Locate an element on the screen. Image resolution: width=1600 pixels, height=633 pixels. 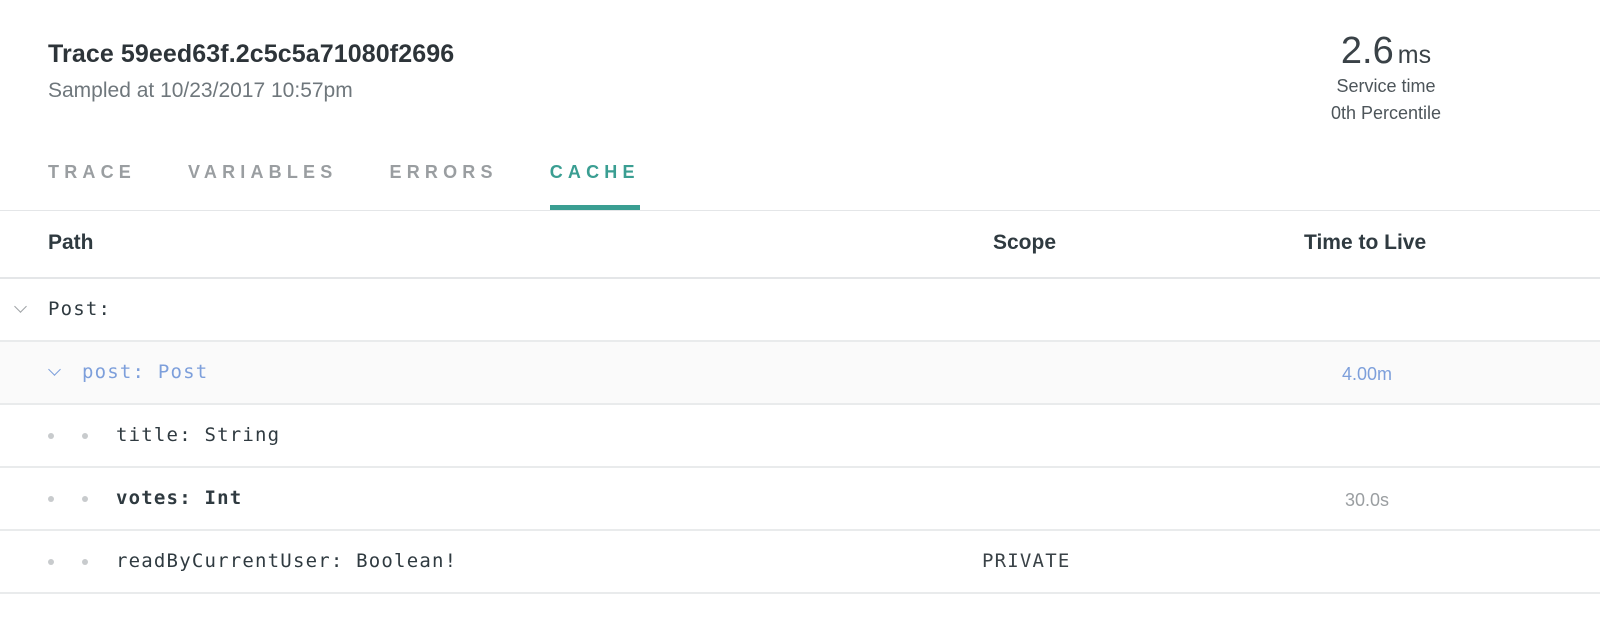
tab-errors: ERRORS is located at coordinates (443, 179).